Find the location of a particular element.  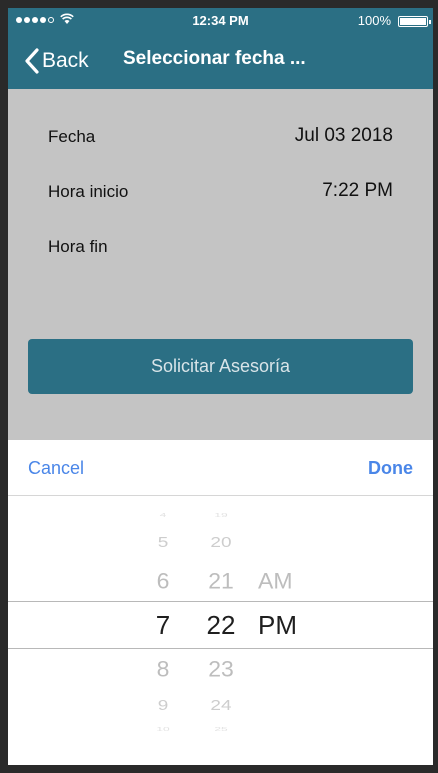

picker-toolbar: Cancel Done is located at coordinates (220, 468).